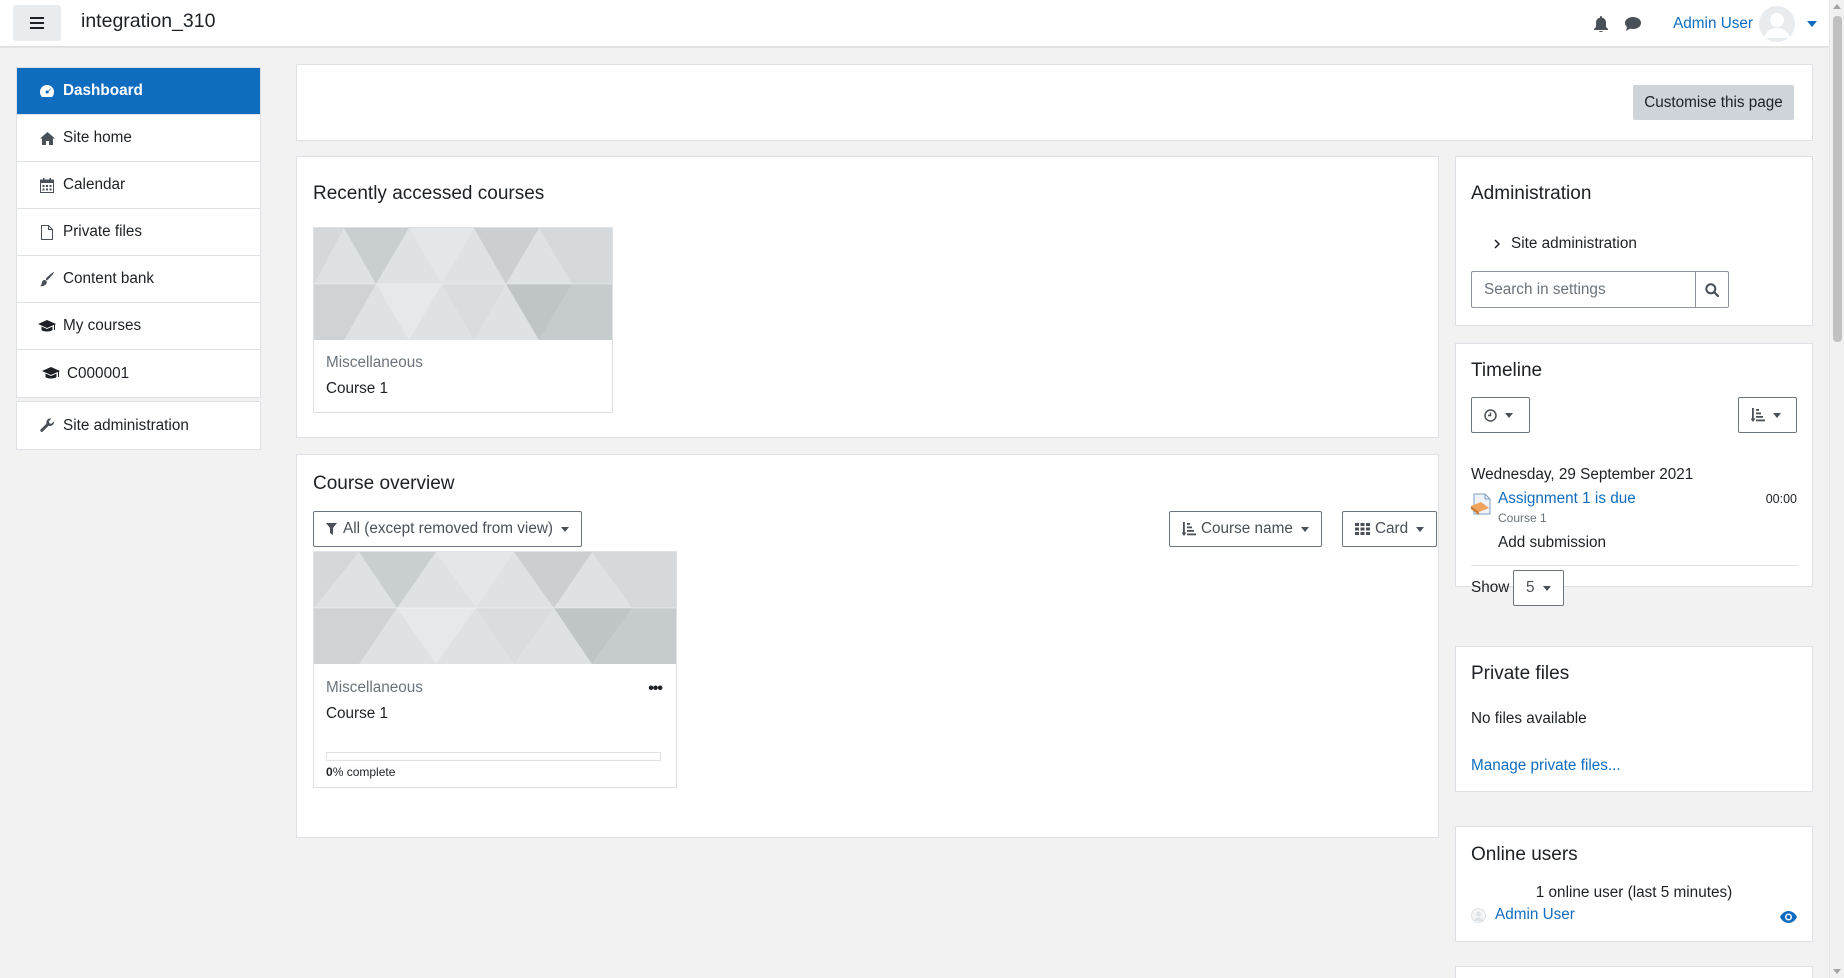 This screenshot has height=978, width=1844. I want to click on more-actions-icon: •••, so click(655, 689).